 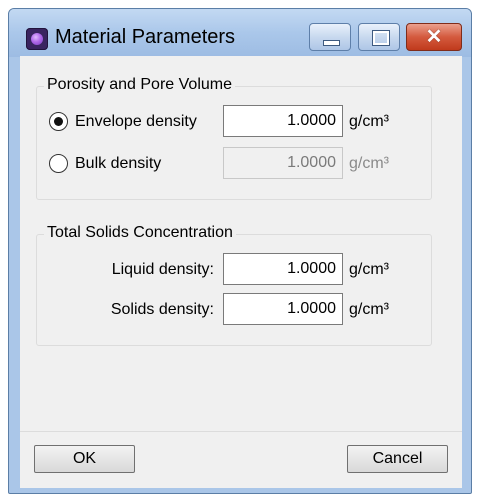 What do you see at coordinates (283, 121) in the screenshot?
I see `envelope-density-input` at bounding box center [283, 121].